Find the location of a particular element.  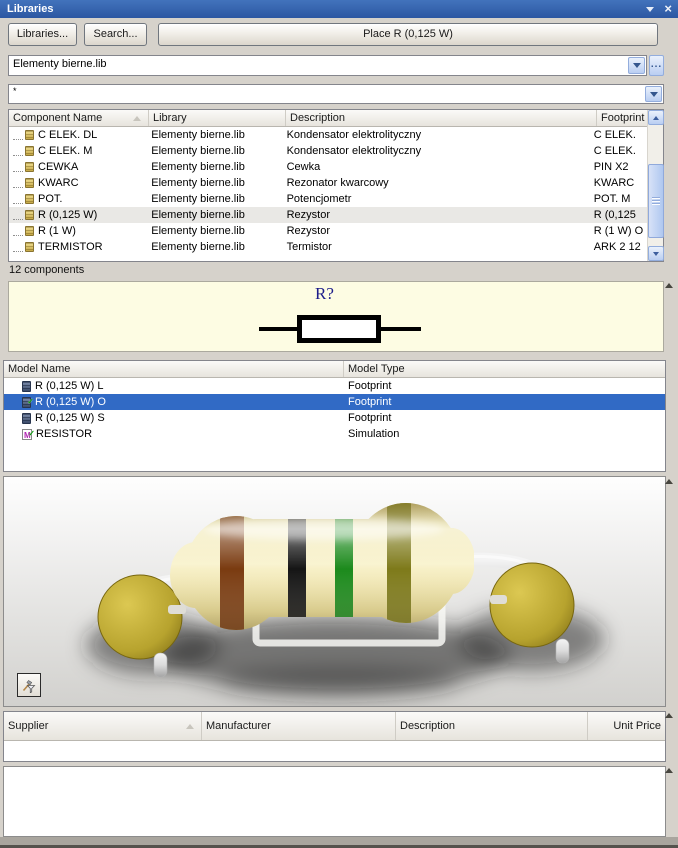

component-count-status: 12 components is located at coordinates (47, 270).